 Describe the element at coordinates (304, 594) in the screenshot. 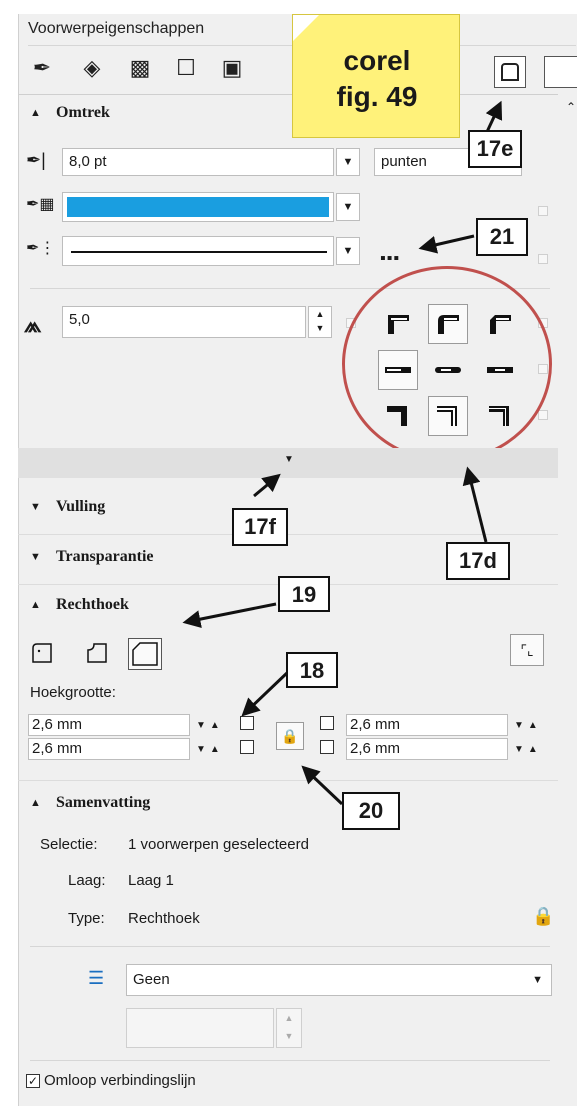

I see `callout-19: 19` at that location.